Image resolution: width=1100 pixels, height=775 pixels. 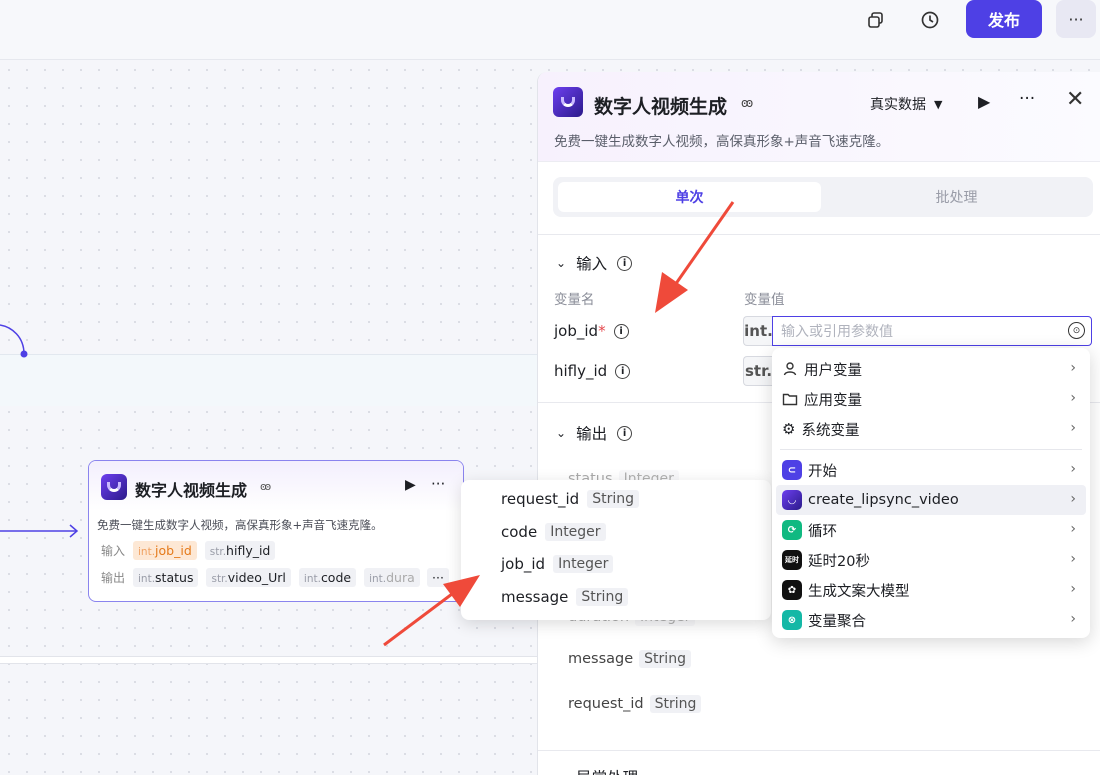 I want to click on var-hifly-id: hifly_id i, so click(x=592, y=371).